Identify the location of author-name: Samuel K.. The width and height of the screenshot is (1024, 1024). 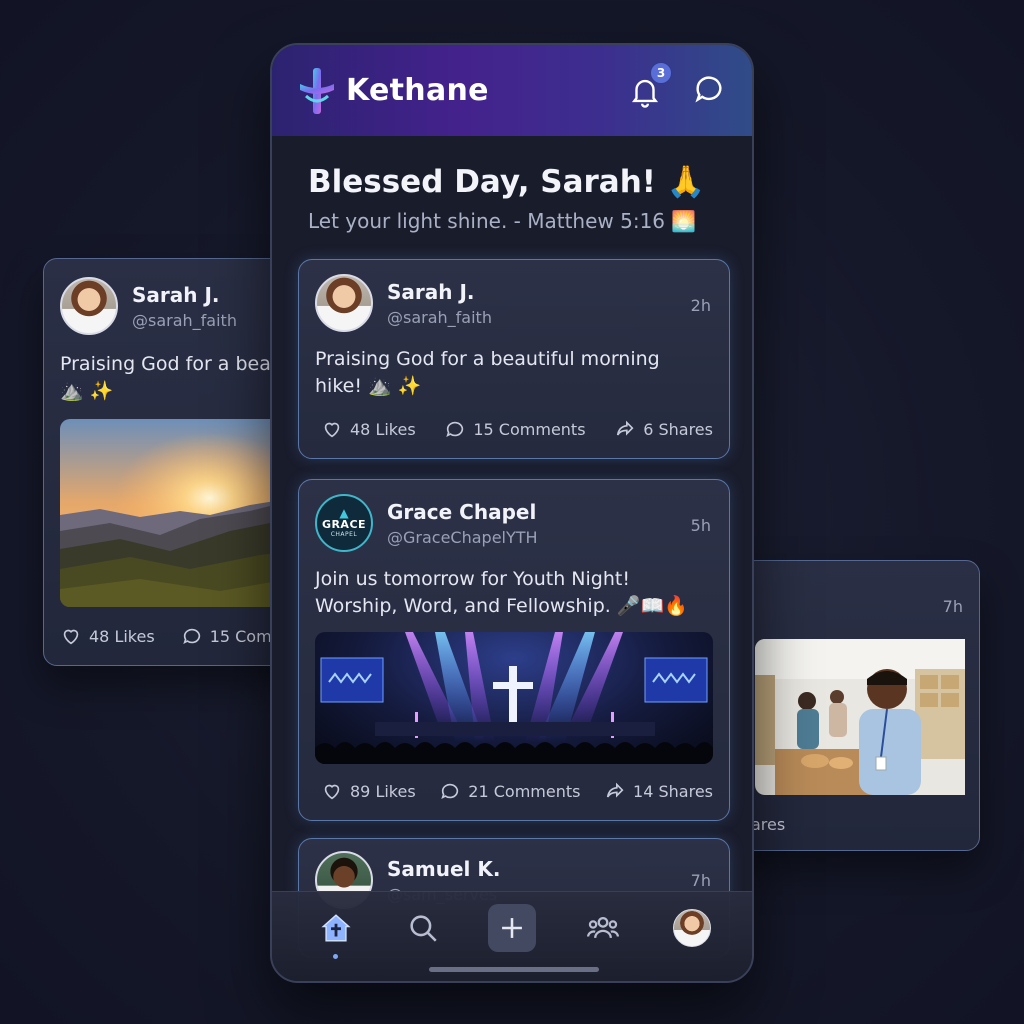
(443, 869).